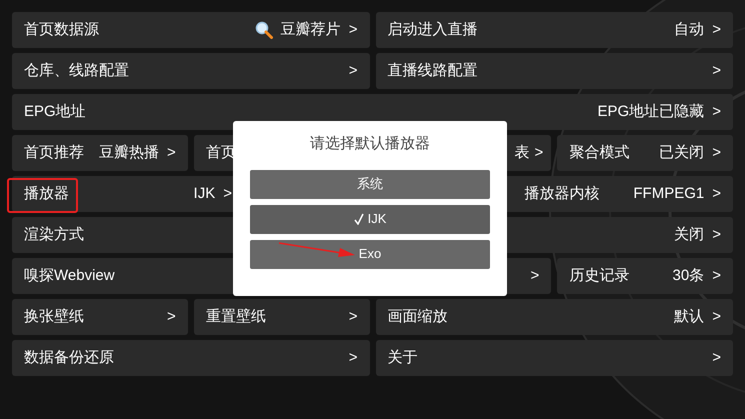 This screenshot has width=745, height=419. I want to click on item-label: 换张壁纸, so click(54, 316).